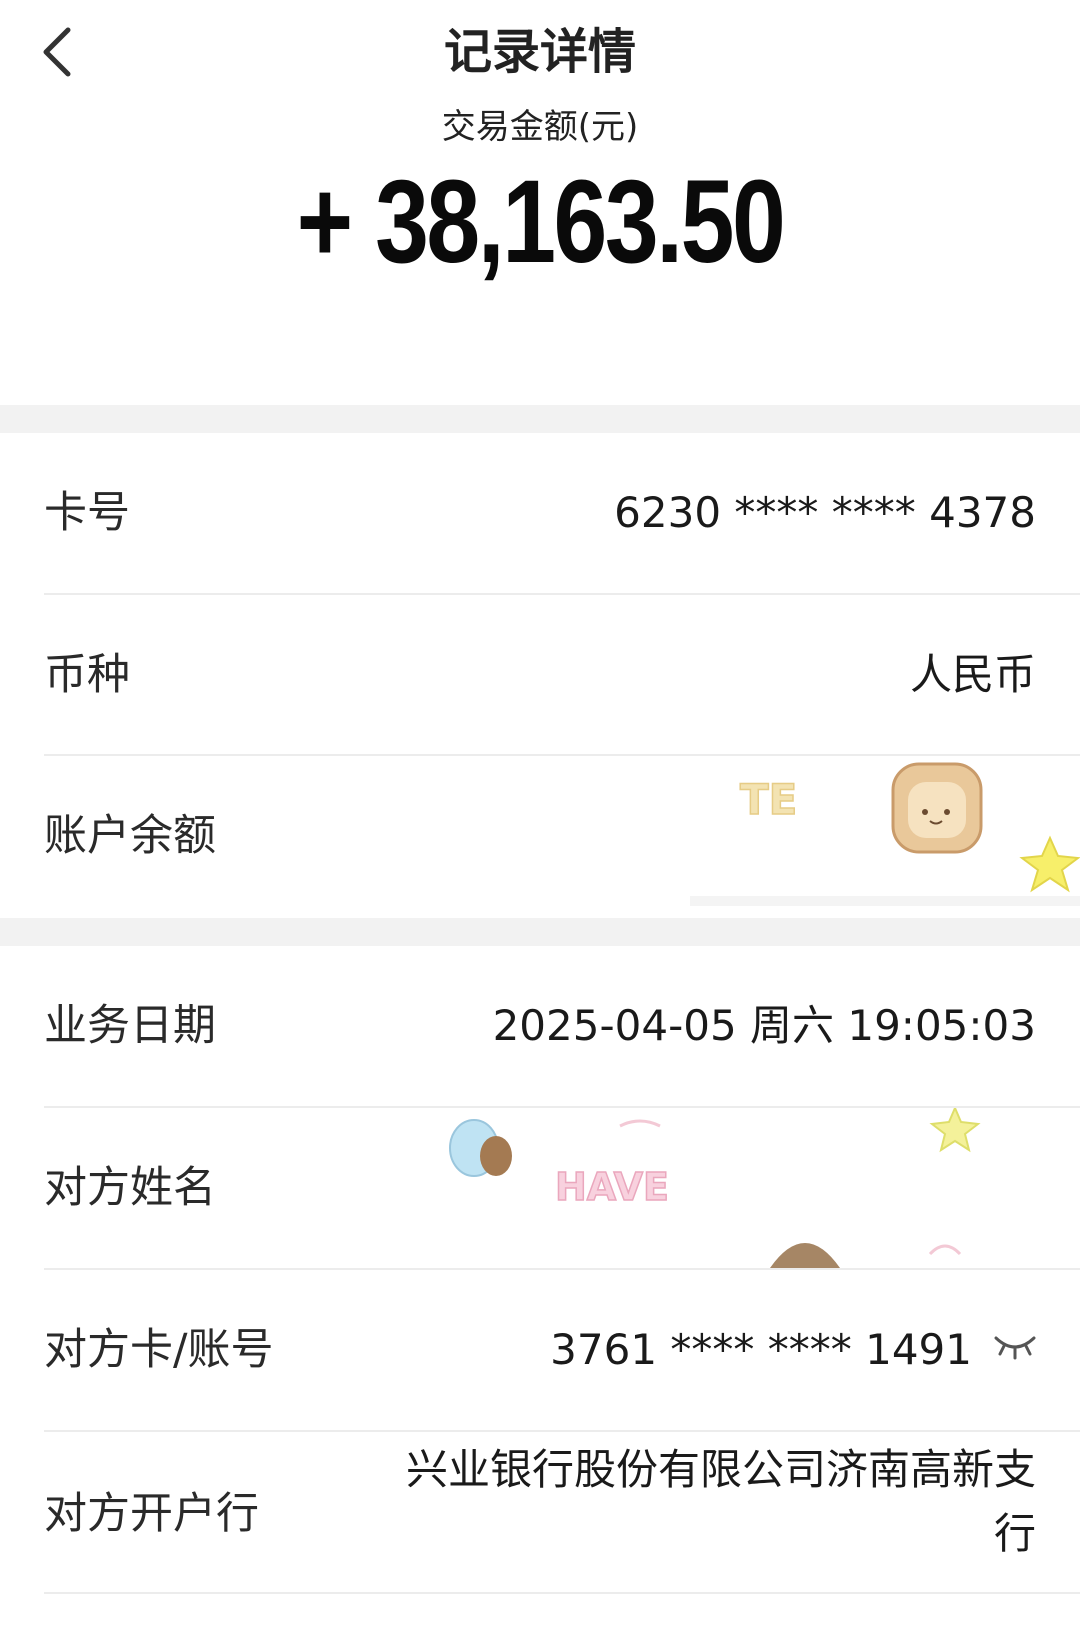 The image size is (1080, 1640). What do you see at coordinates (130, 836) in the screenshot?
I see `balance-label: 账户余额` at bounding box center [130, 836].